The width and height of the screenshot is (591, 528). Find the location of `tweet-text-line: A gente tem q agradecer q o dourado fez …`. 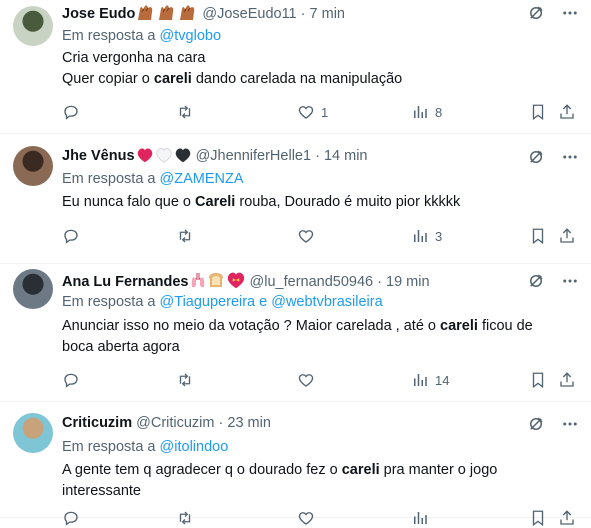

tweet-text-line: A gente tem q agradecer q o dourado fez … is located at coordinates (317, 470).